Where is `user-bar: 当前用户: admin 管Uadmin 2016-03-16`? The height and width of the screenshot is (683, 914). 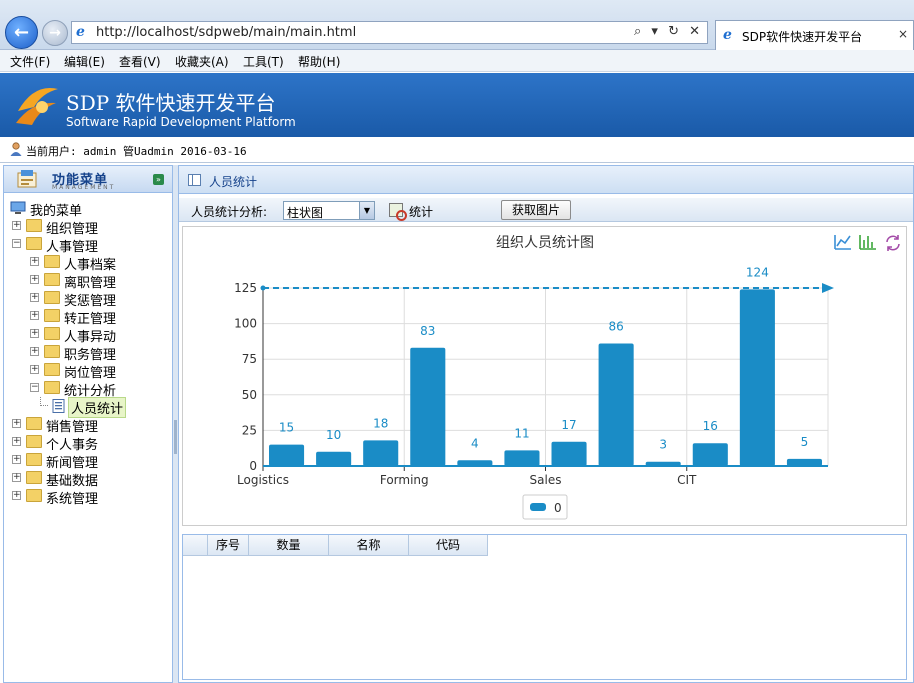 user-bar: 当前用户: admin 管Uadmin 2016-03-16 is located at coordinates (457, 150).